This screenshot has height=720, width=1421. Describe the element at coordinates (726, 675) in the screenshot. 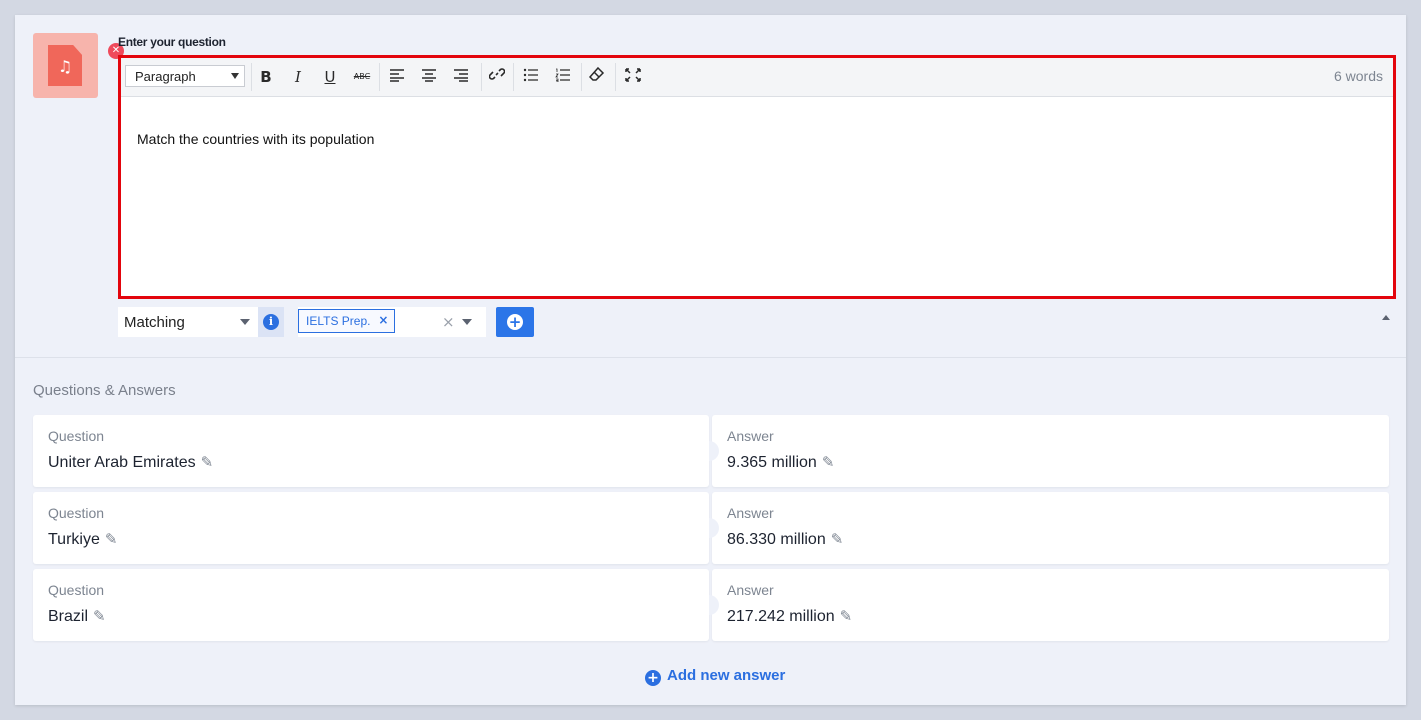

I see `add-new-answer-label: Add new answer` at that location.